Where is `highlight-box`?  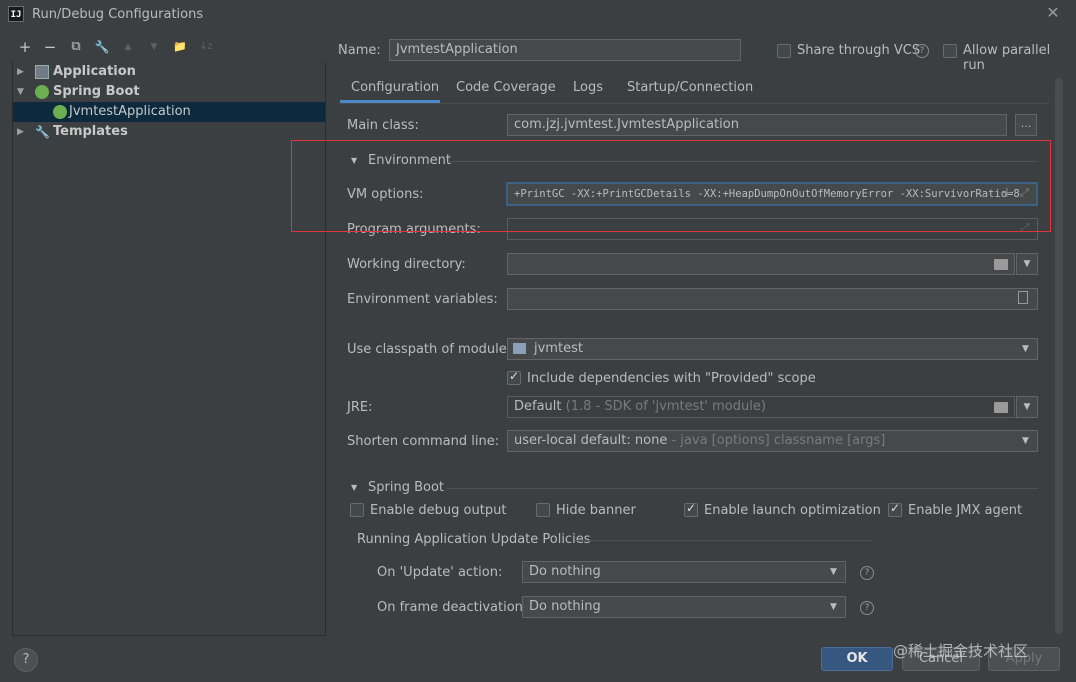
highlight-box is located at coordinates (671, 186).